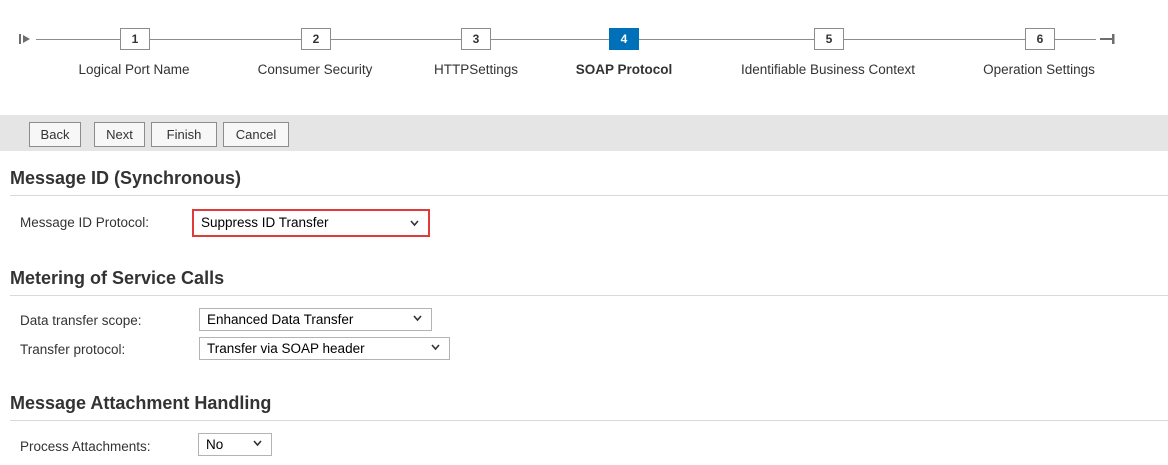 Image resolution: width=1168 pixels, height=465 pixels. Describe the element at coordinates (589, 406) in the screenshot. I see `attachments-section-title: Message Attachment Handling` at that location.